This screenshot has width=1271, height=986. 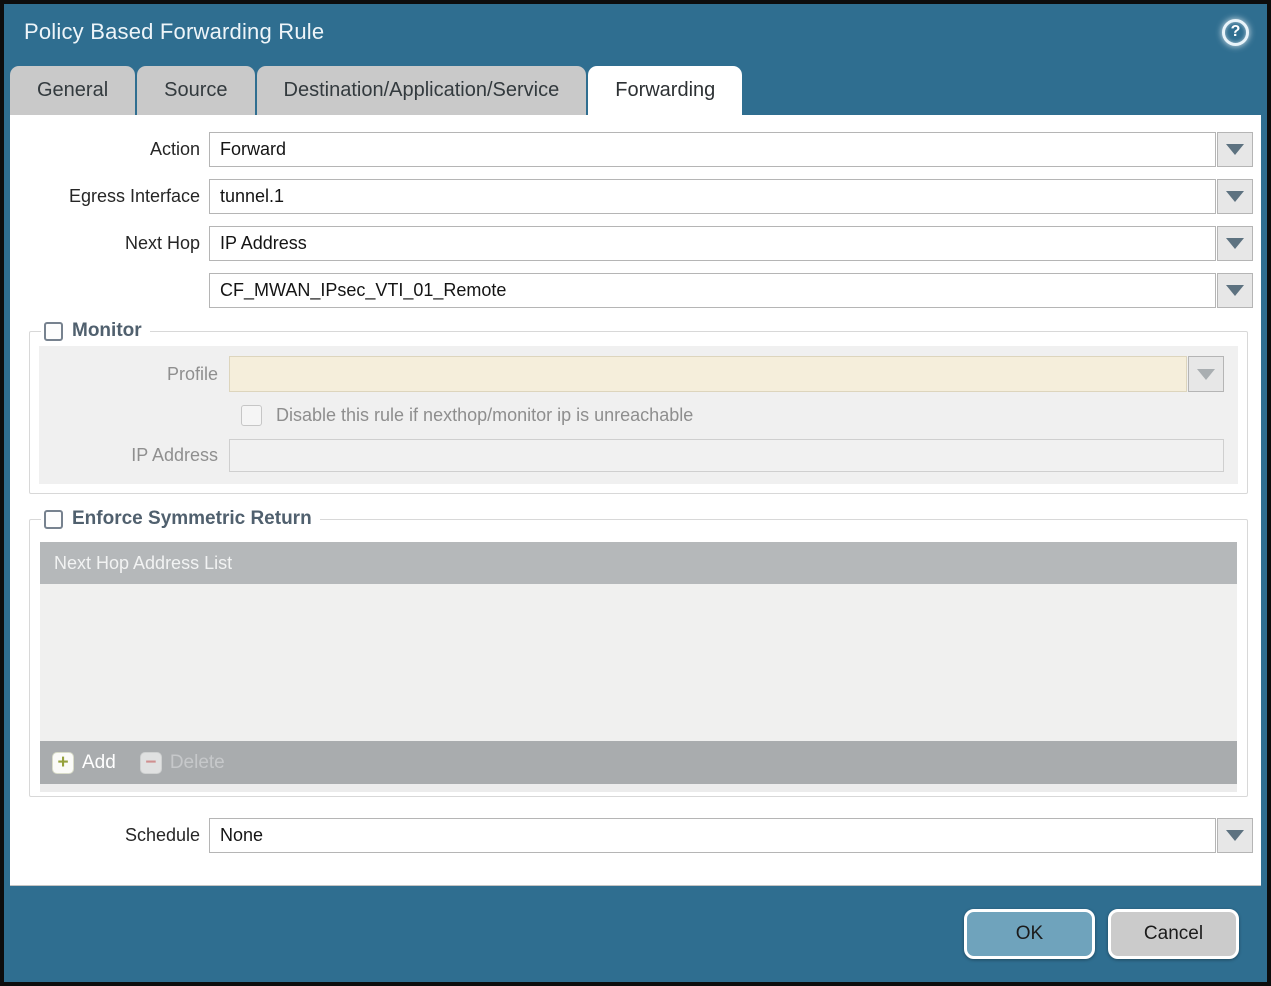 What do you see at coordinates (708, 374) in the screenshot?
I see `profile-select` at bounding box center [708, 374].